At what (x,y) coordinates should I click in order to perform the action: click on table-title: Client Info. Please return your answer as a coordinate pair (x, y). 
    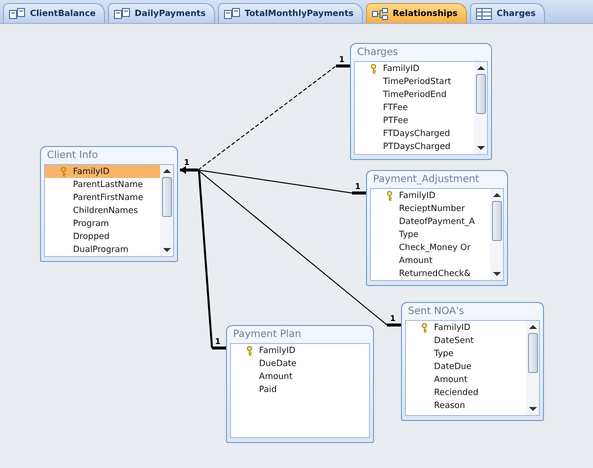
    Looking at the image, I should click on (73, 156).